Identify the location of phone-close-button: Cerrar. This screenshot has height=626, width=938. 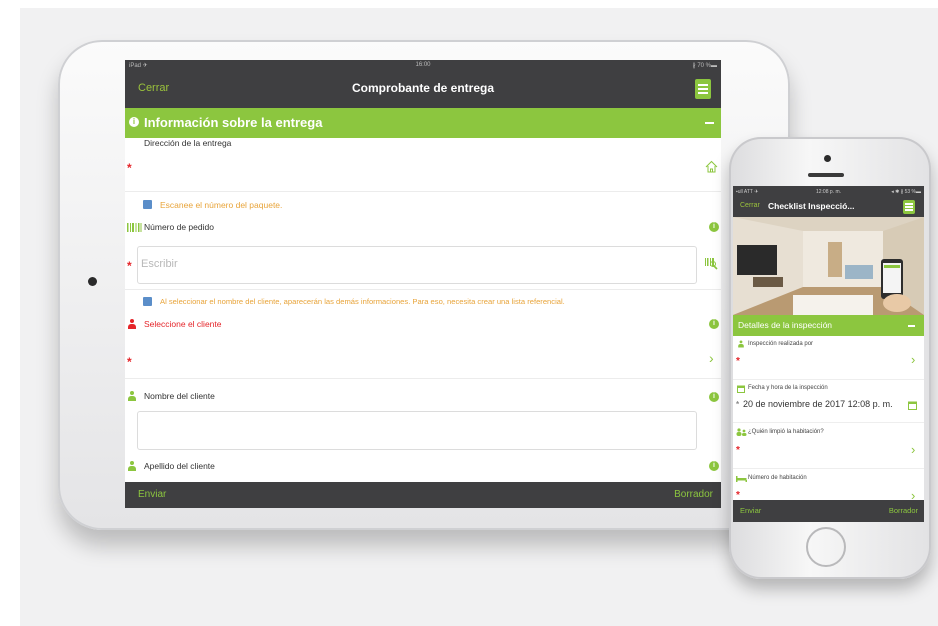
(750, 205).